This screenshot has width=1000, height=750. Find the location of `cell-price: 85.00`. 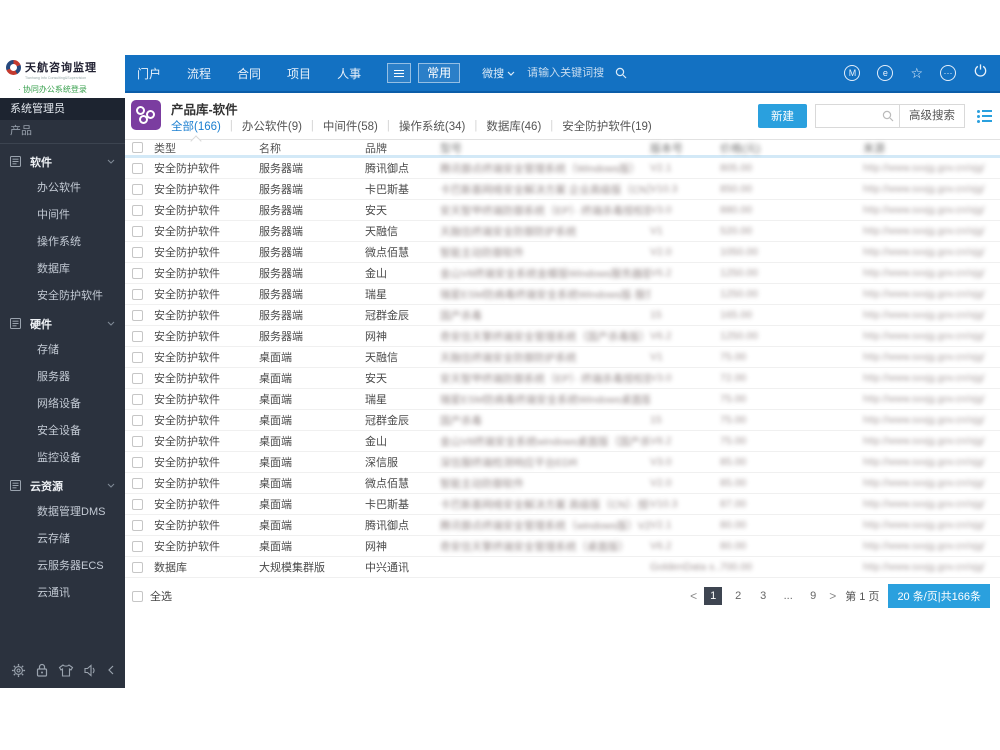

cell-price: 85.00 is located at coordinates (733, 483).